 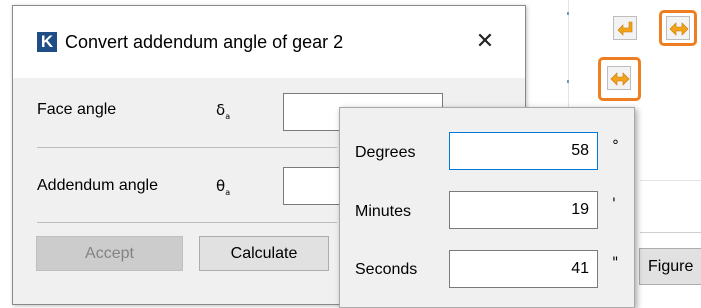 I want to click on degrees-label: Degrees, so click(x=385, y=152).